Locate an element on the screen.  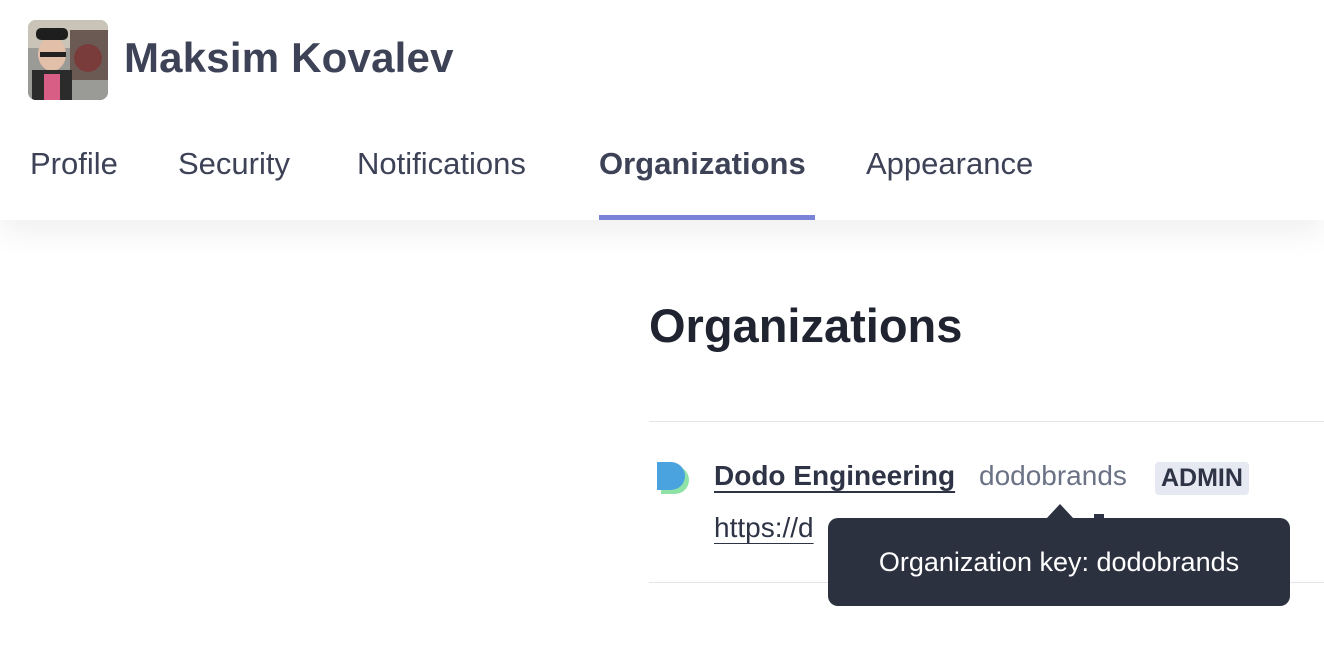
user-name: Maksim Kovalev is located at coordinates (289, 57).